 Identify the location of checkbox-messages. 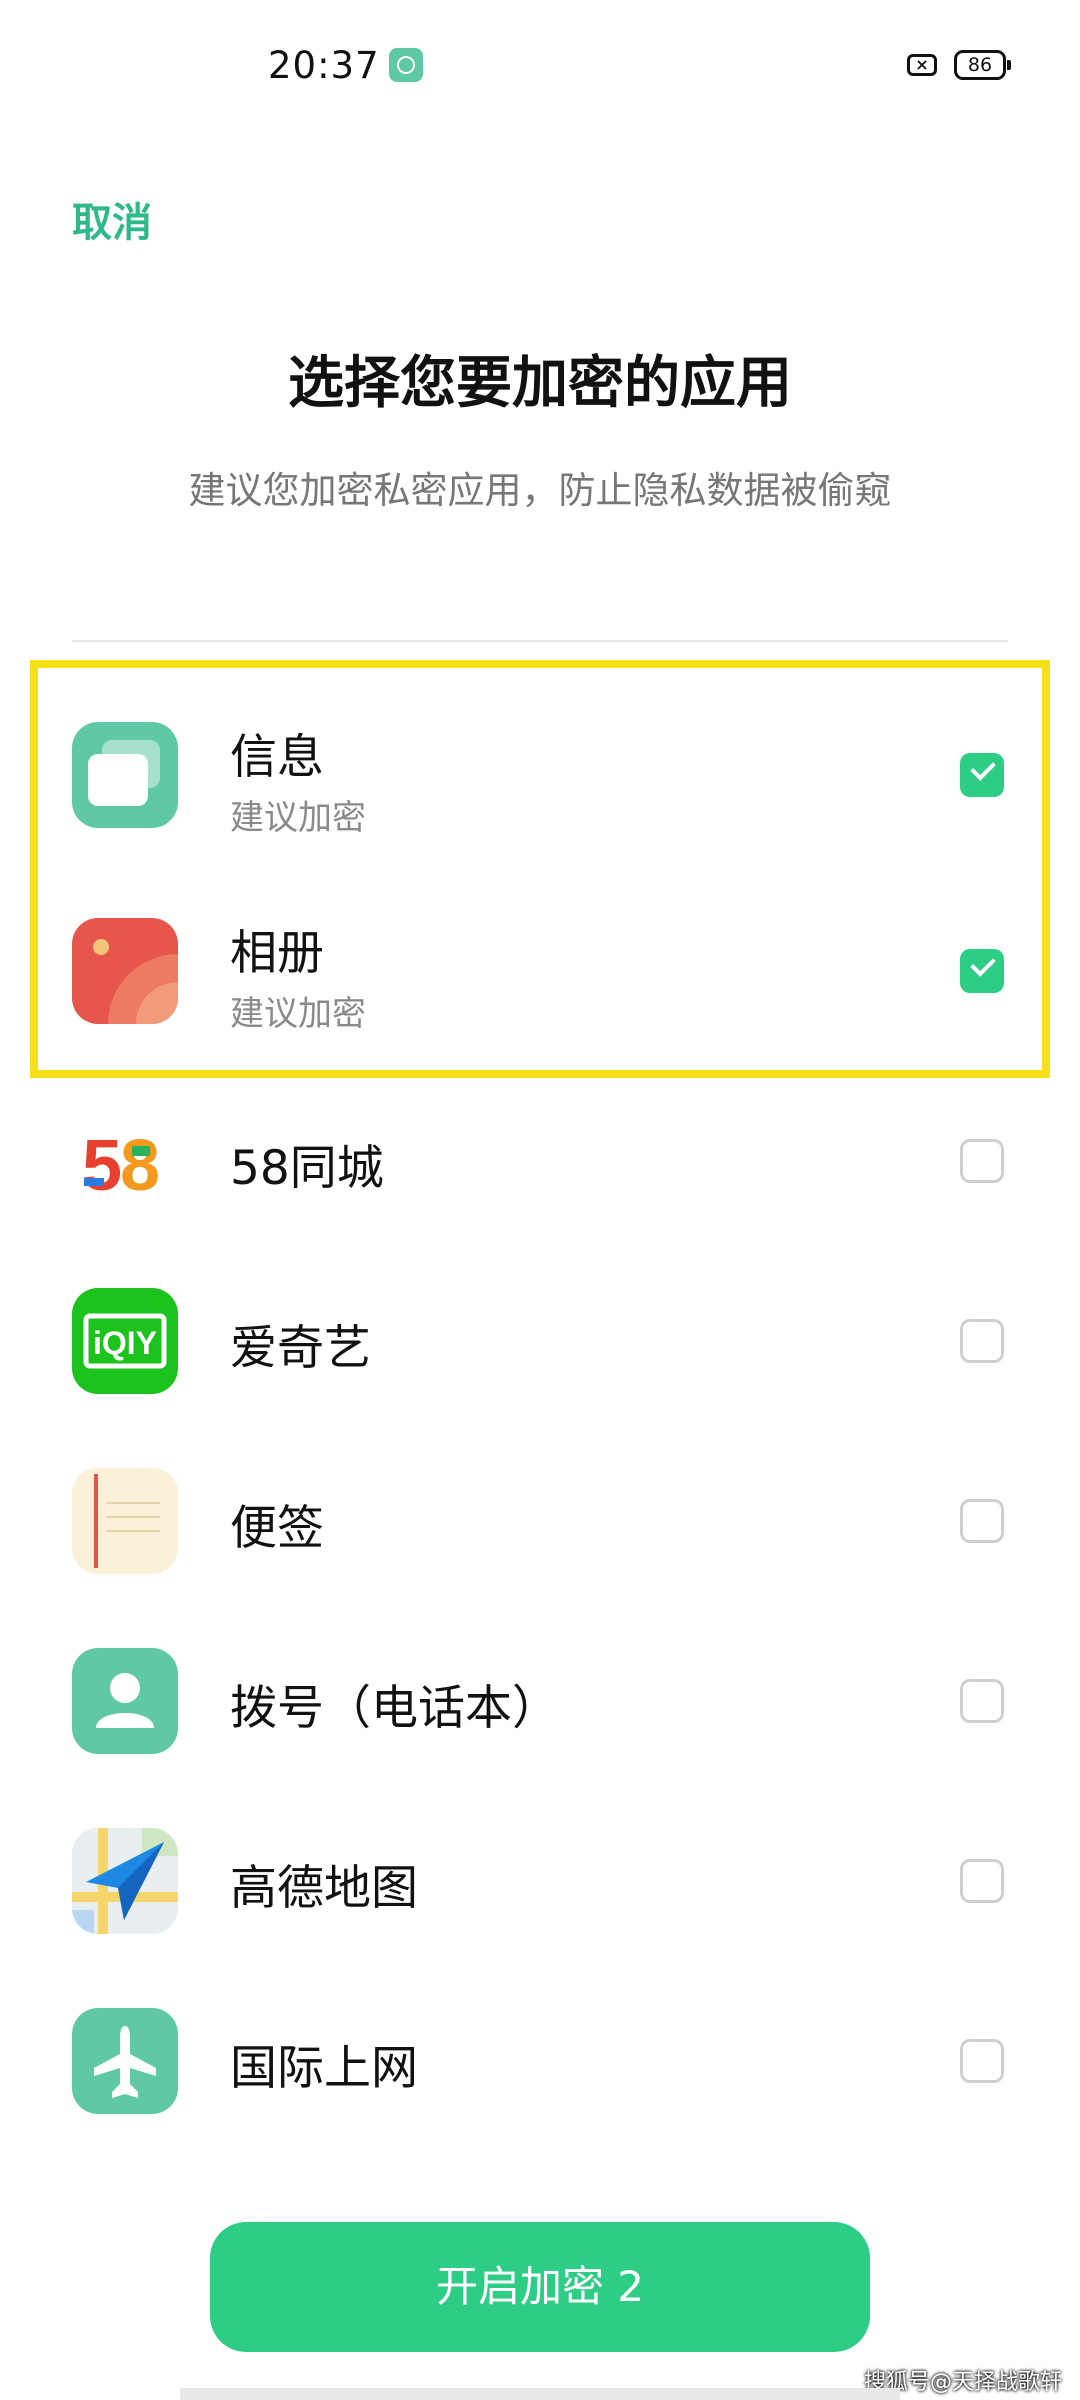
(982, 775).